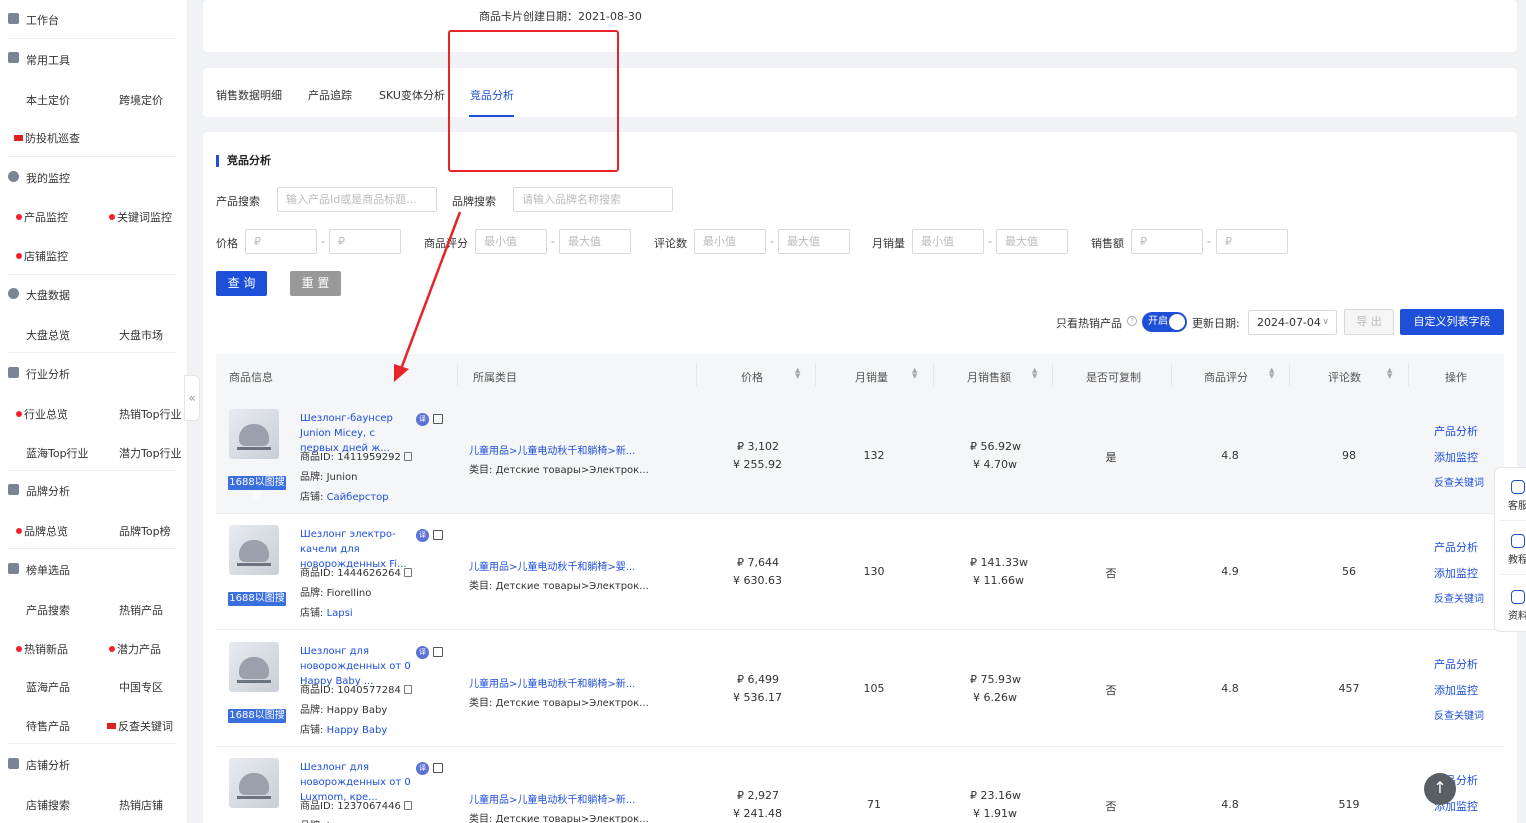 The image size is (1526, 823). Describe the element at coordinates (412, 95) in the screenshot. I see `tab-sku-variants: SKU变体分析` at that location.